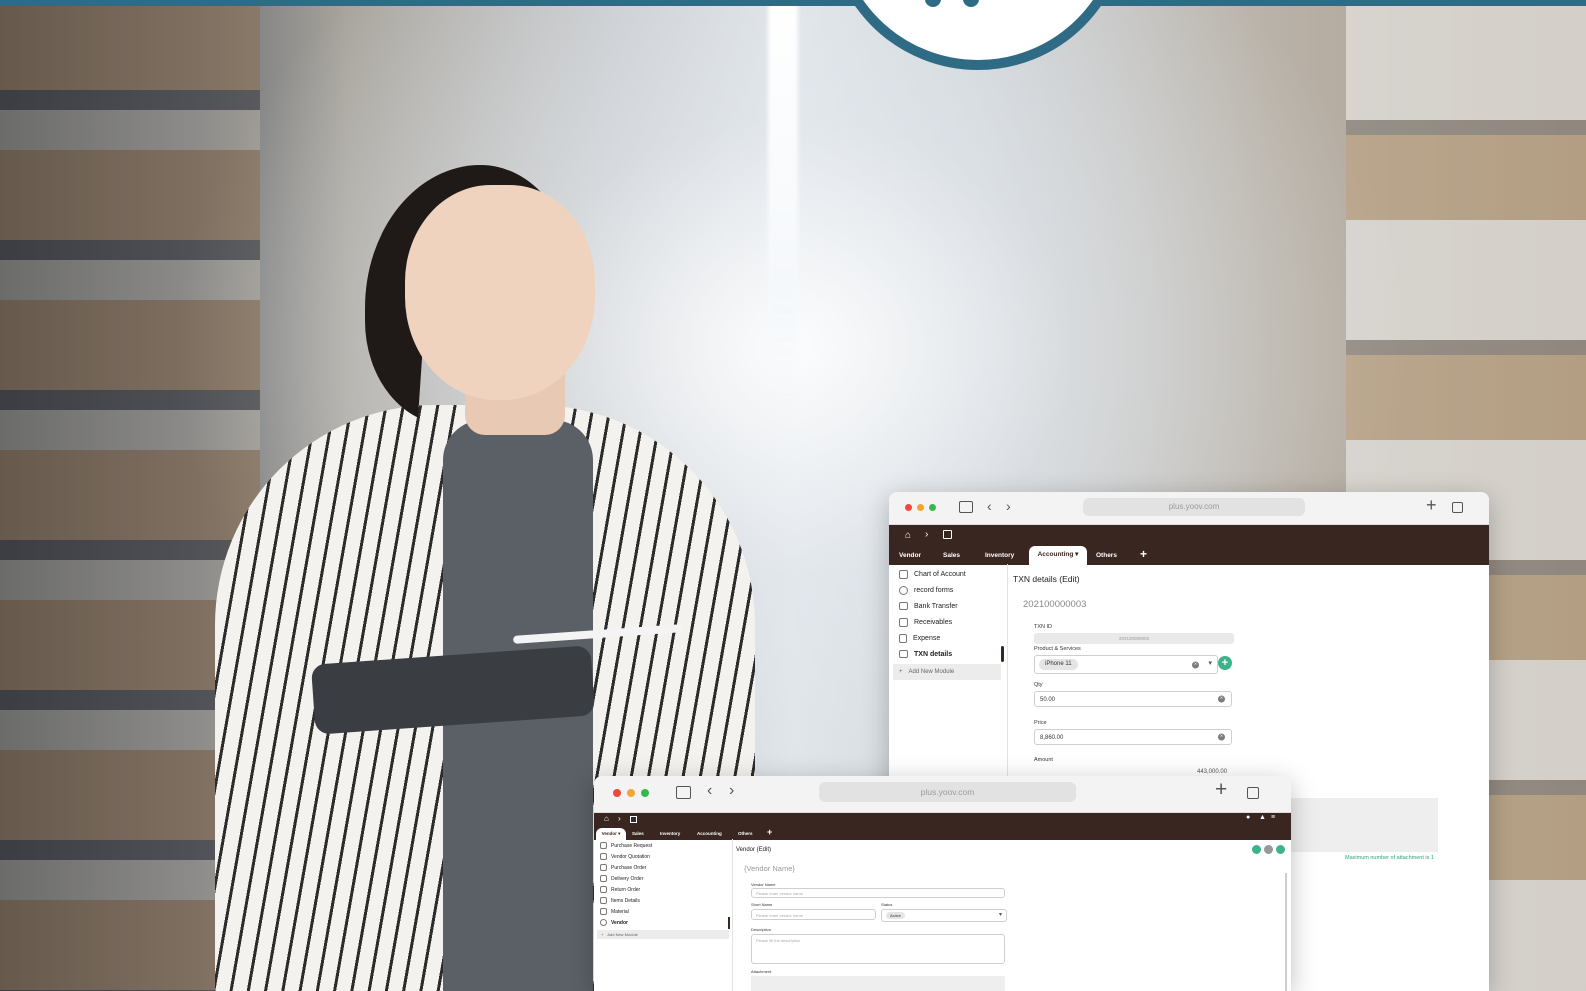 This screenshot has width=1586, height=991. What do you see at coordinates (933, 654) in the screenshot?
I see `sidebar-item-label: TXN details` at bounding box center [933, 654].